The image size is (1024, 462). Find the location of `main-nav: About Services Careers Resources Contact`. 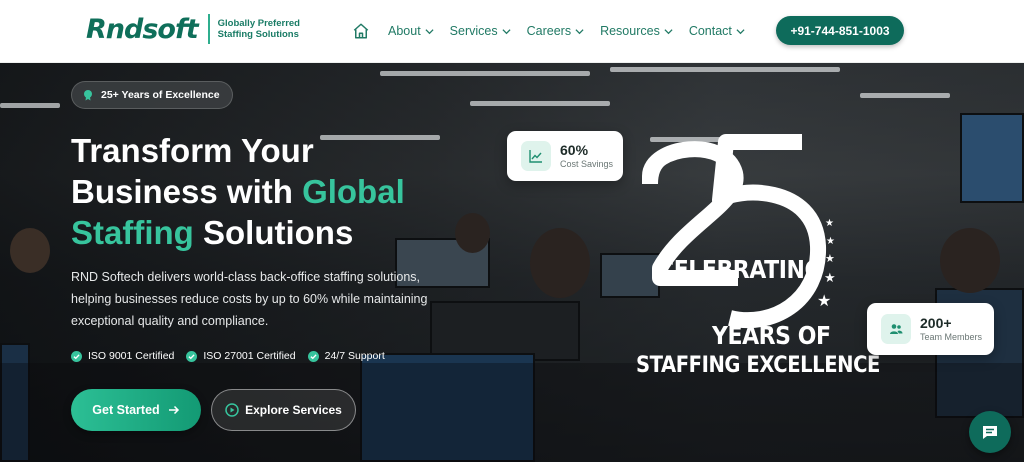

main-nav: About Services Careers Resources Contact is located at coordinates (556, 31).